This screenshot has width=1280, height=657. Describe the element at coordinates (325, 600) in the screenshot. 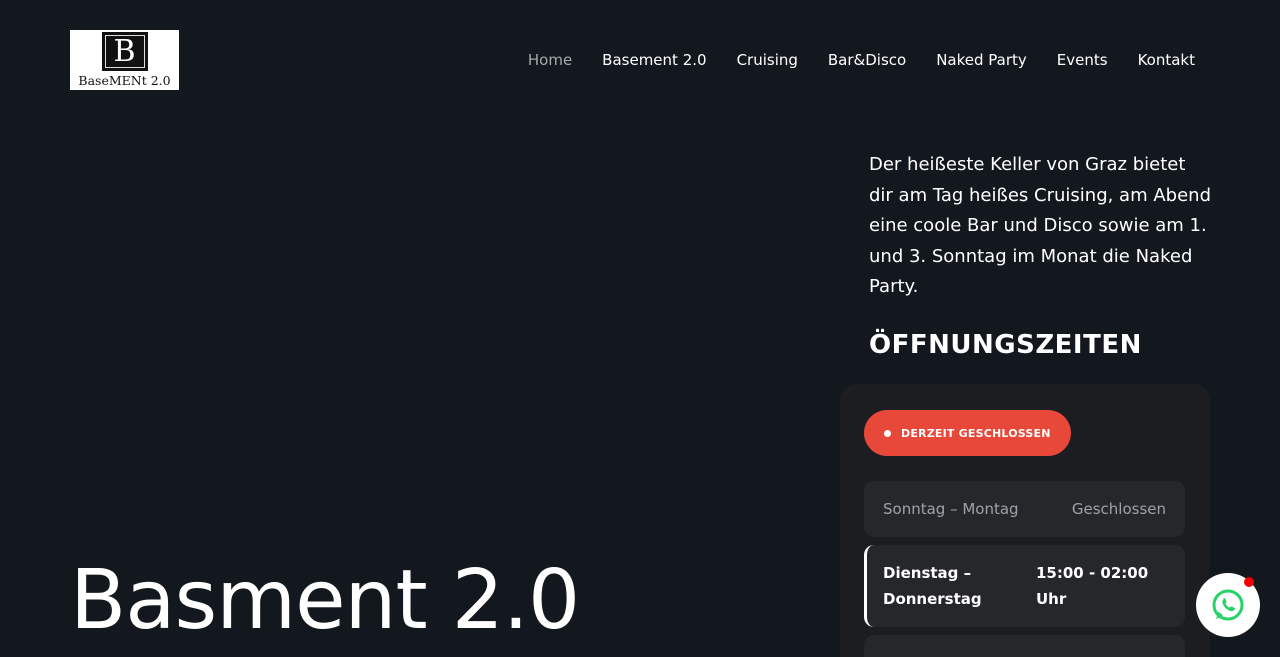

I see `hero-title: Basment 2.0` at that location.